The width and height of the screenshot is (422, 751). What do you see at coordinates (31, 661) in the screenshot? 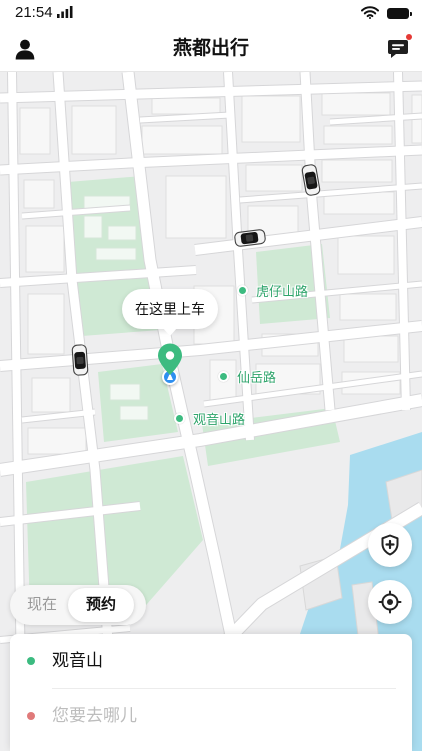
I see `origin-dot` at bounding box center [31, 661].